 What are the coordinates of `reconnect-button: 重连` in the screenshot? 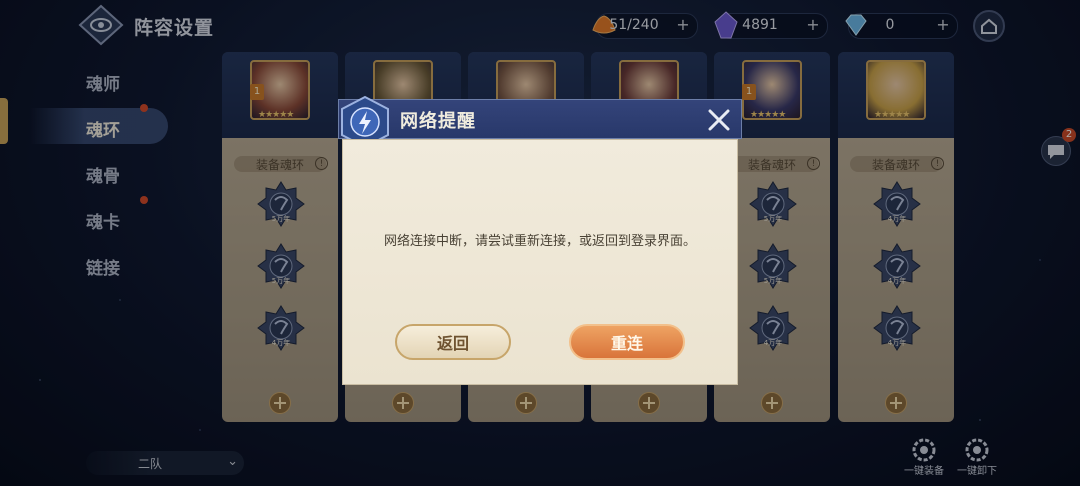 It's located at (627, 342).